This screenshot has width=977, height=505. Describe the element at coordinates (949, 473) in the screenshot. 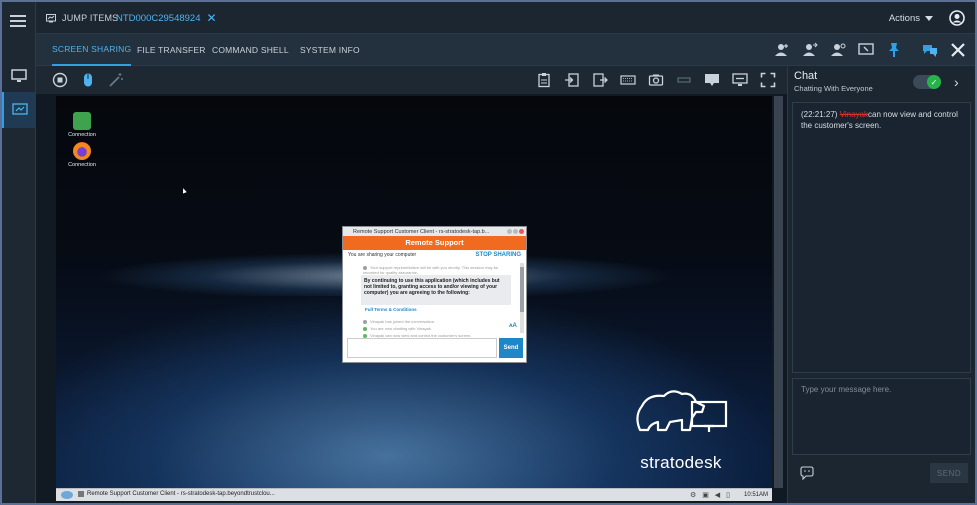

I see `chat-send-button: SEND` at that location.